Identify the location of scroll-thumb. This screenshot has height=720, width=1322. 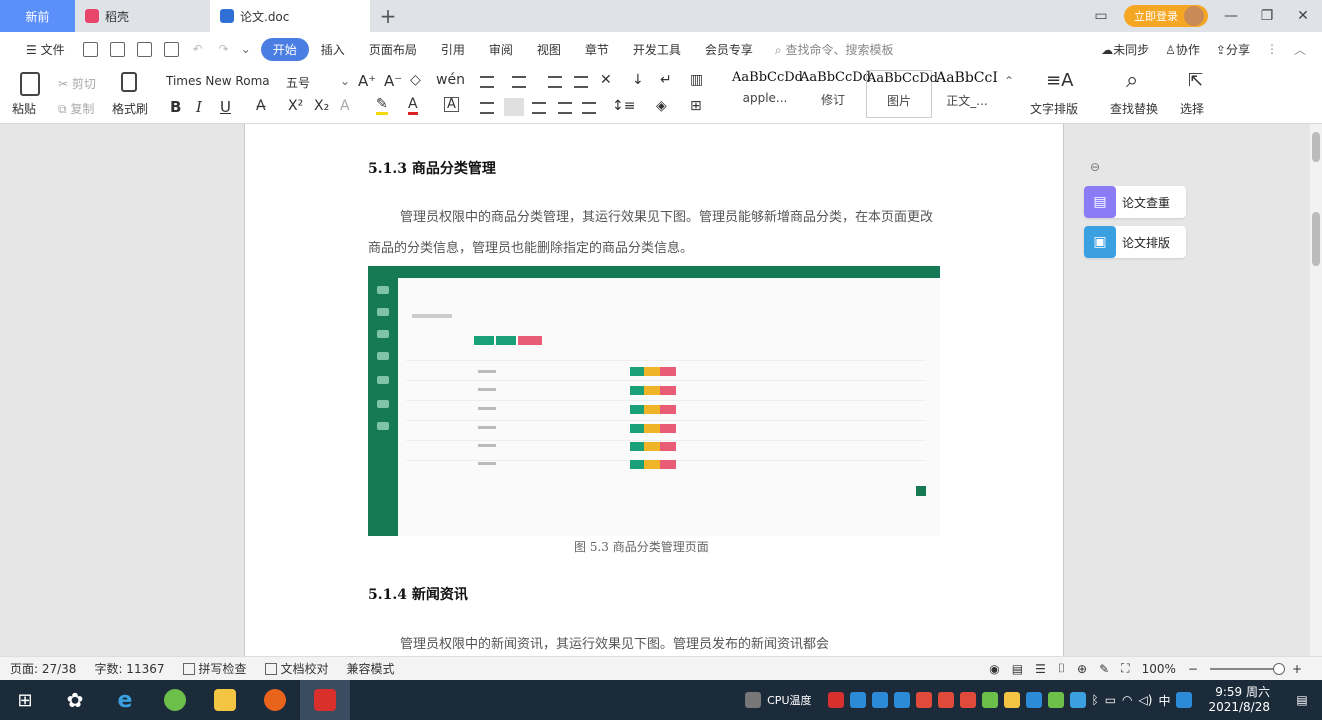
(1316, 239).